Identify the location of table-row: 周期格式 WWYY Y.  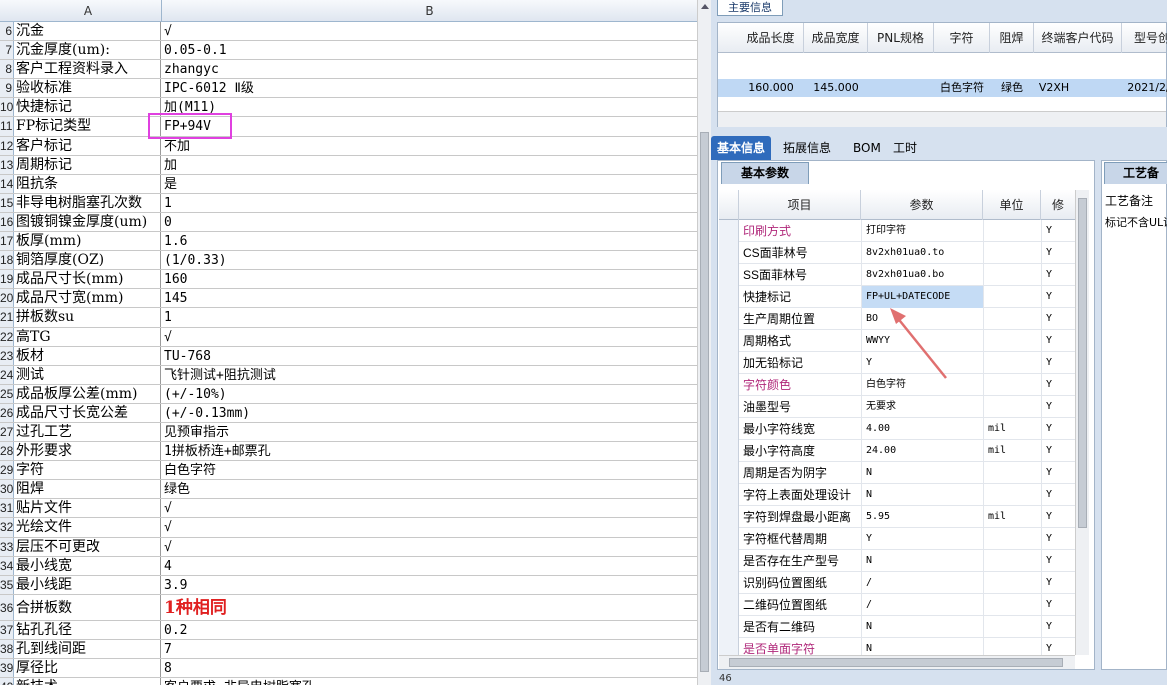
(897, 341).